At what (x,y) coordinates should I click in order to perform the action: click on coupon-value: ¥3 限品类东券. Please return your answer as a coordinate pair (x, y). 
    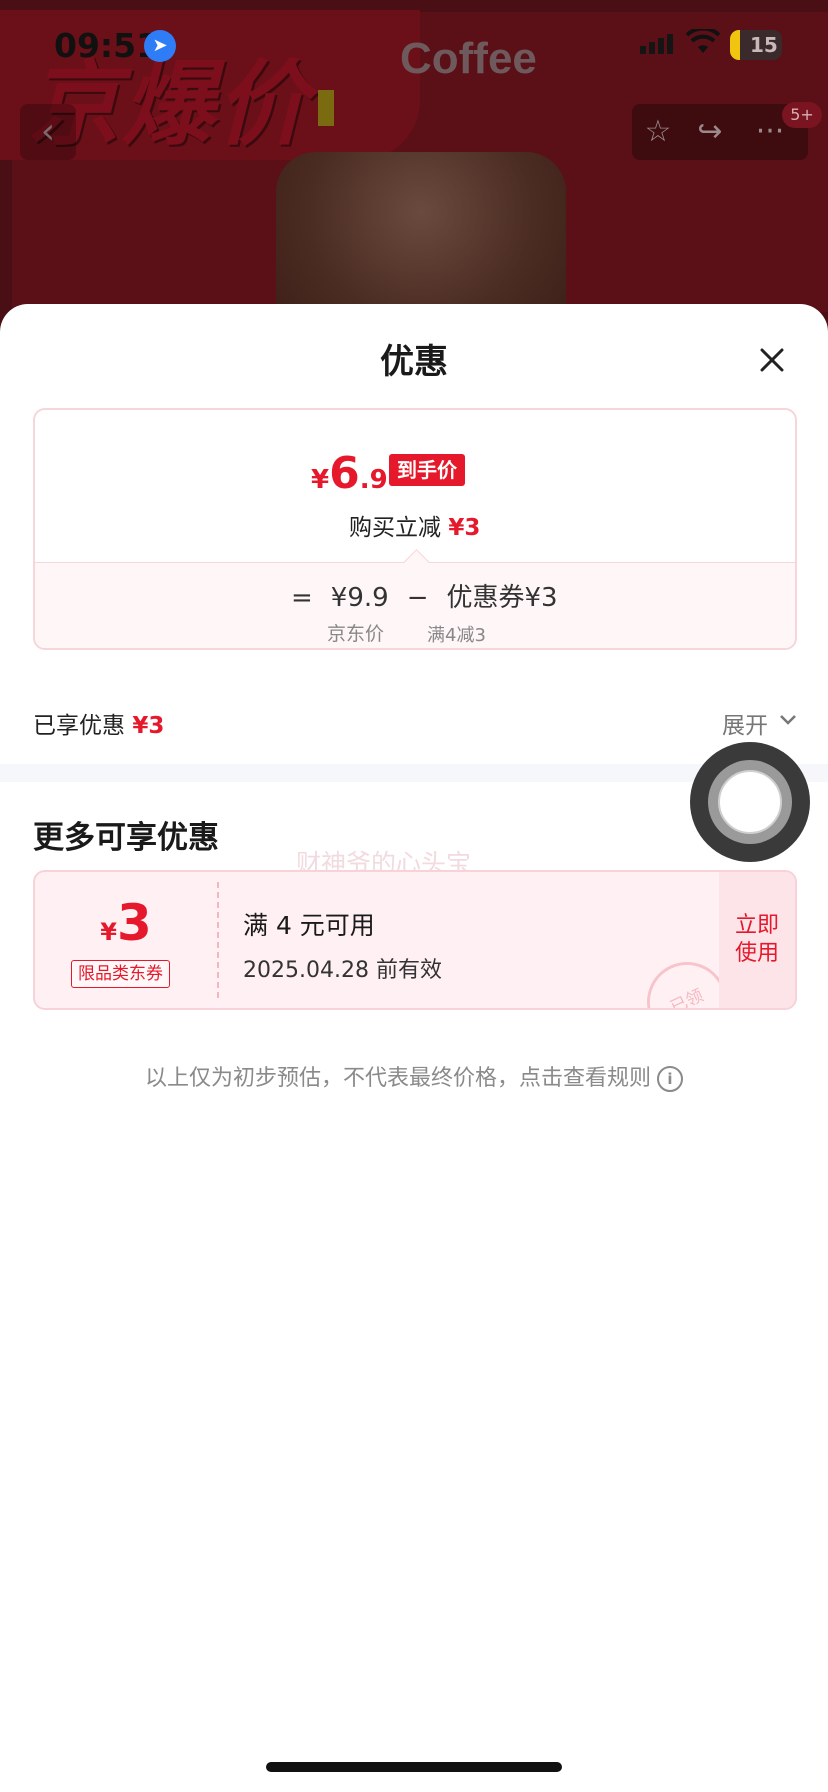
    Looking at the image, I should click on (126, 940).